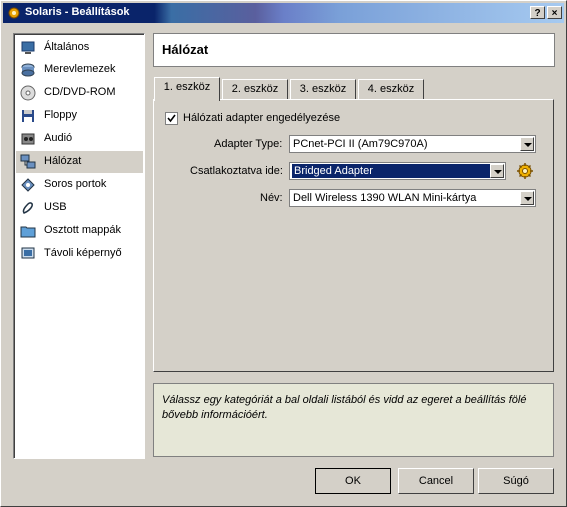 This screenshot has height=507, width=567. Describe the element at coordinates (255, 89) in the screenshot. I see `tab-device-2: 2. eszköz` at that location.